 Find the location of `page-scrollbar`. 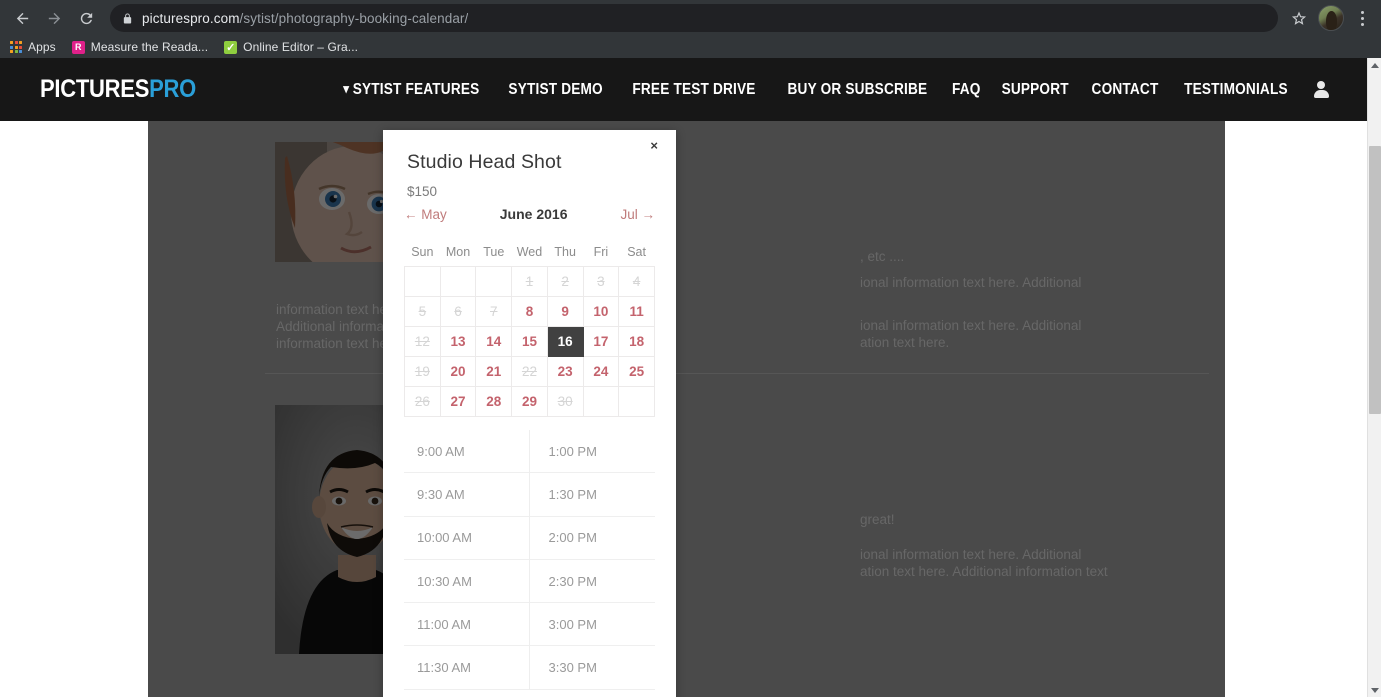

page-scrollbar is located at coordinates (1374, 377).